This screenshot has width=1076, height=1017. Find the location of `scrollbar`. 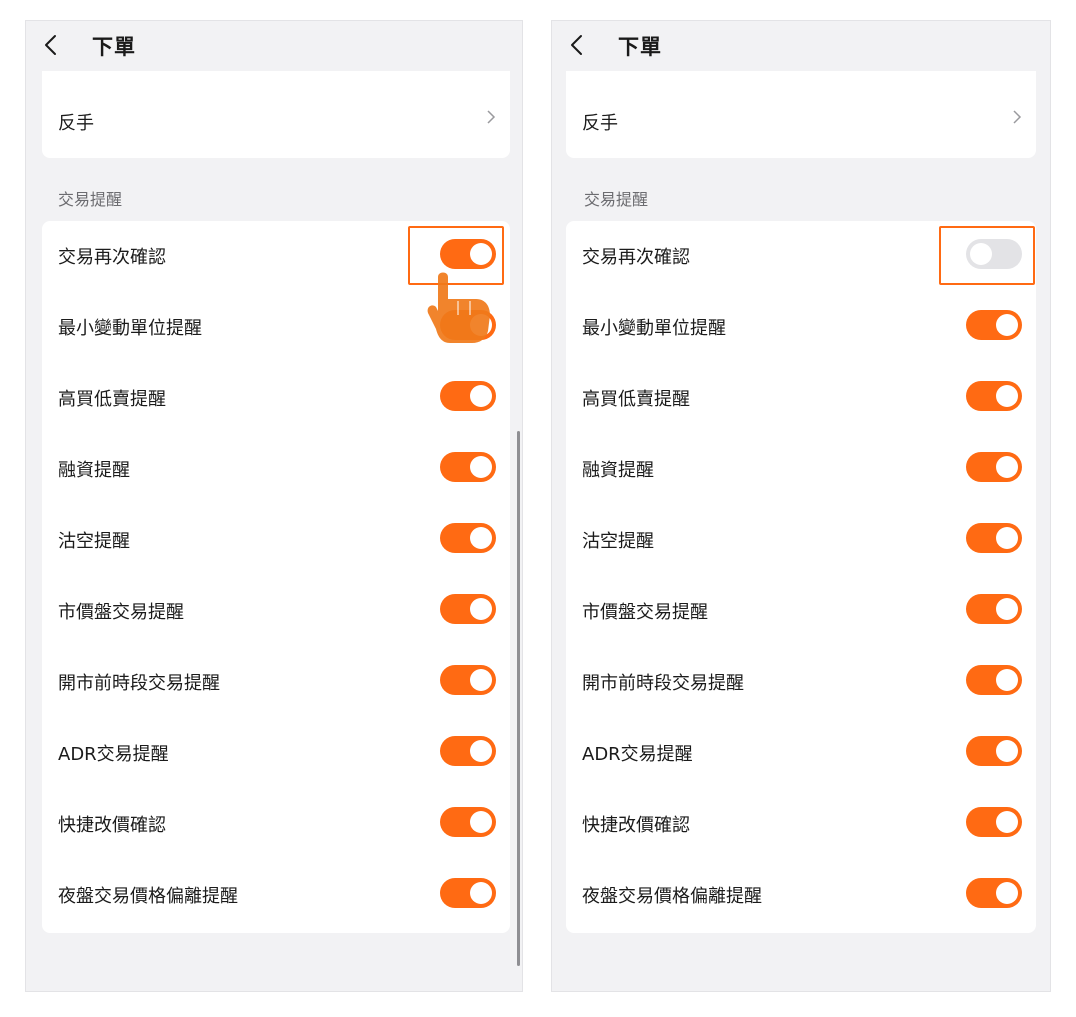

scrollbar is located at coordinates (518, 698).